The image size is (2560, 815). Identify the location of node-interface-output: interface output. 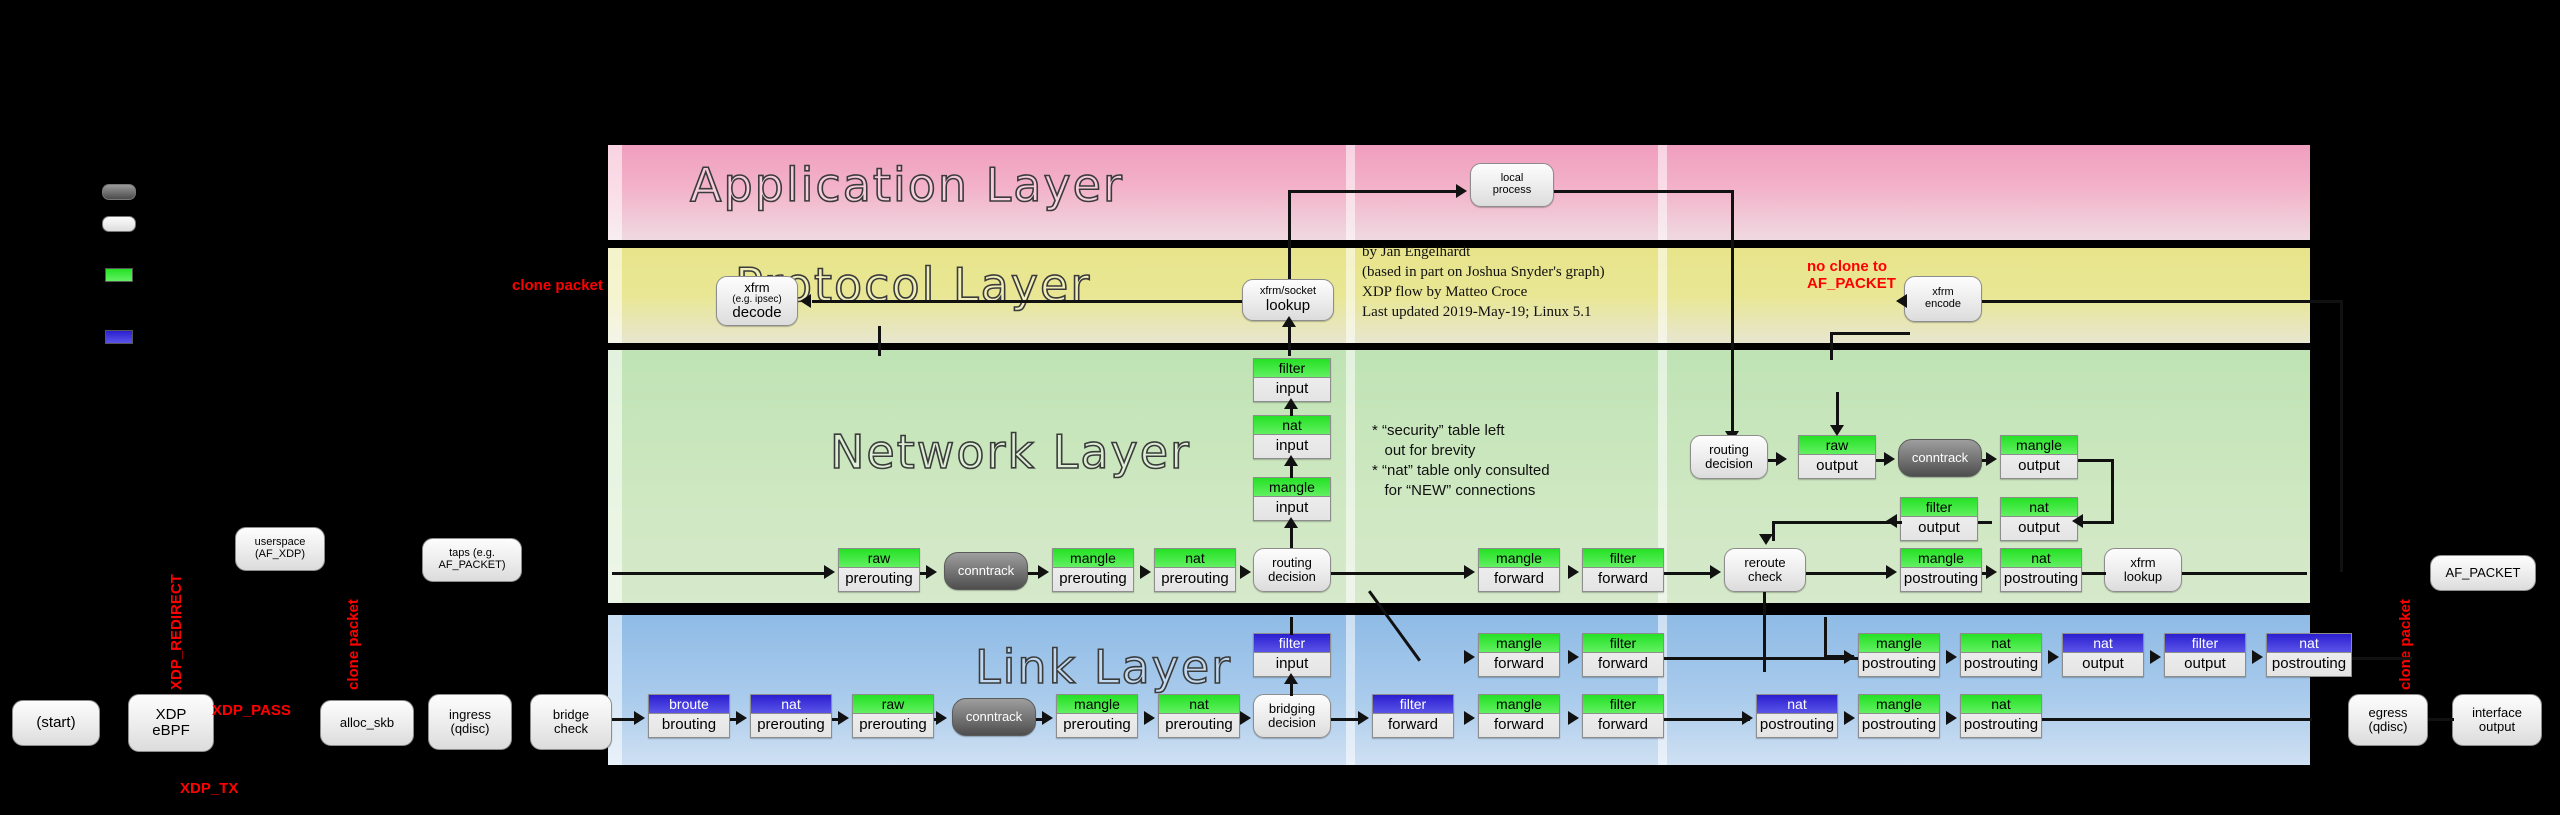
(2497, 720).